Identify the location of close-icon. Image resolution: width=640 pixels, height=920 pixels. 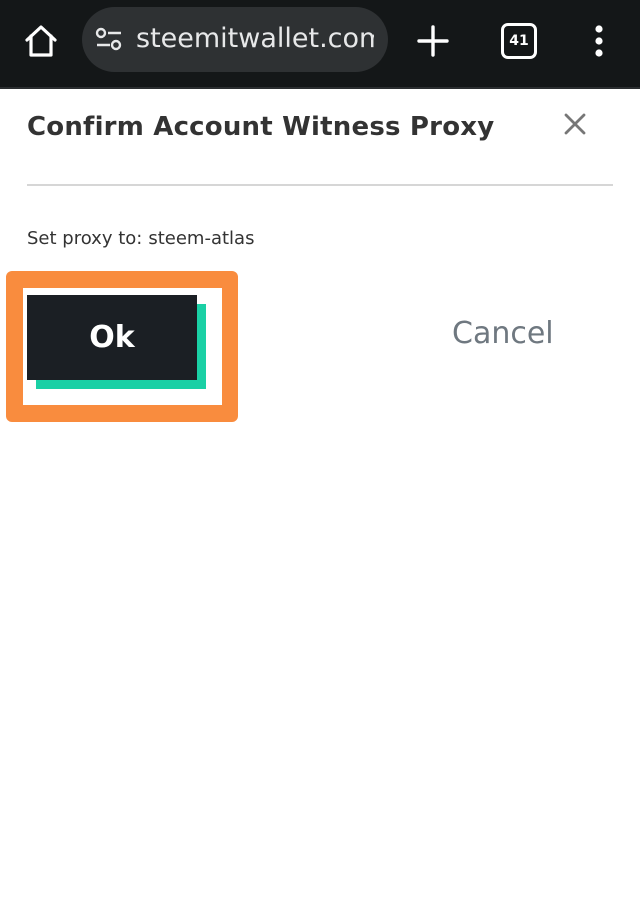
(575, 124).